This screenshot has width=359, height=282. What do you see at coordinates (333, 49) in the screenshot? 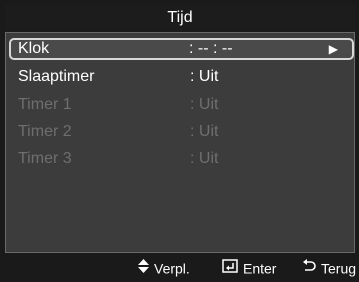
I see `play-arrow-icon: ▶` at bounding box center [333, 49].